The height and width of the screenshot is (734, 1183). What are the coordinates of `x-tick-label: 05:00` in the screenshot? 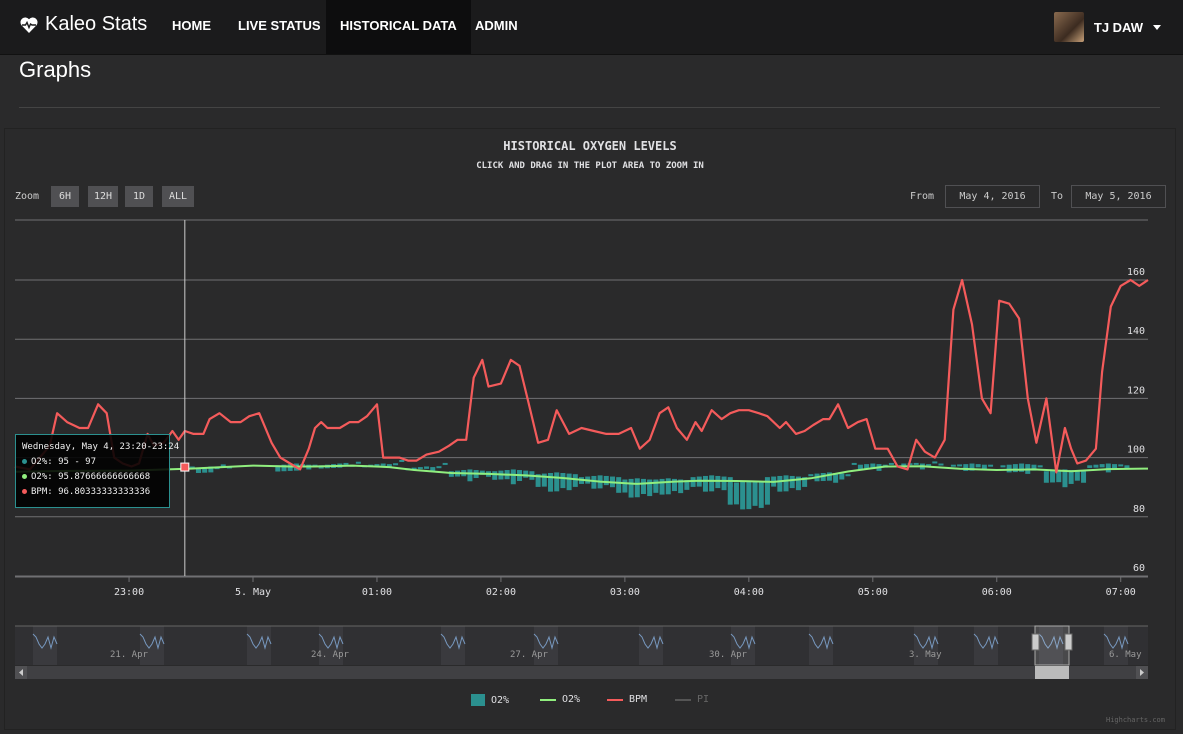 It's located at (873, 592).